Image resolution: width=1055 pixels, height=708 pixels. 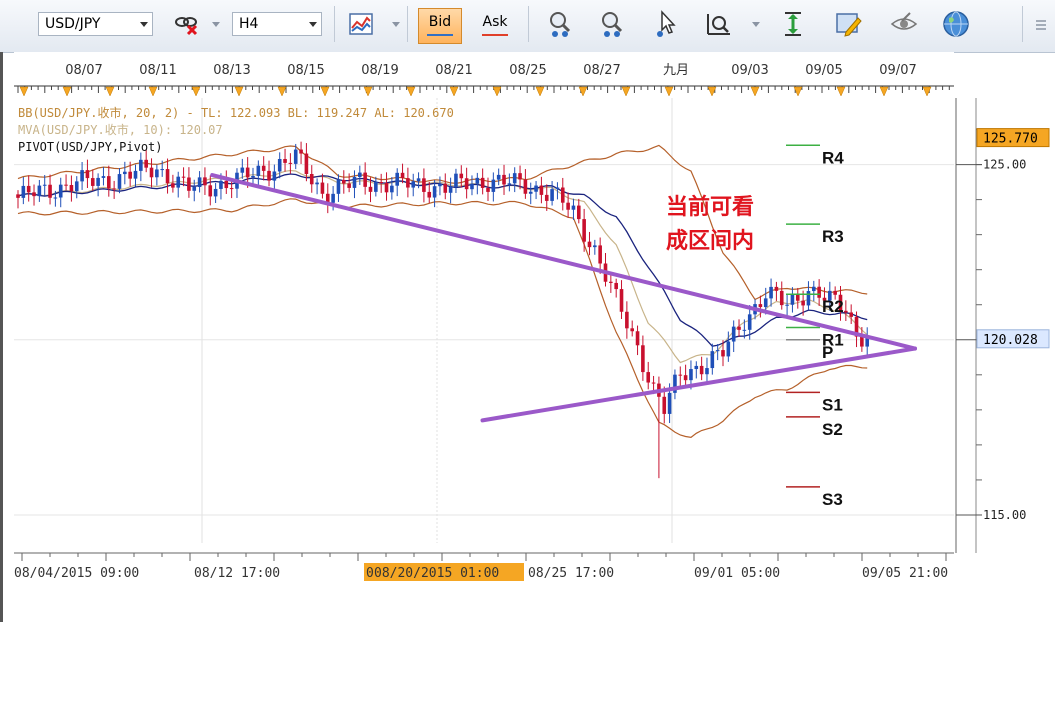 What do you see at coordinates (83, 70) in the screenshot?
I see `top-date-label: 08/07` at bounding box center [83, 70].